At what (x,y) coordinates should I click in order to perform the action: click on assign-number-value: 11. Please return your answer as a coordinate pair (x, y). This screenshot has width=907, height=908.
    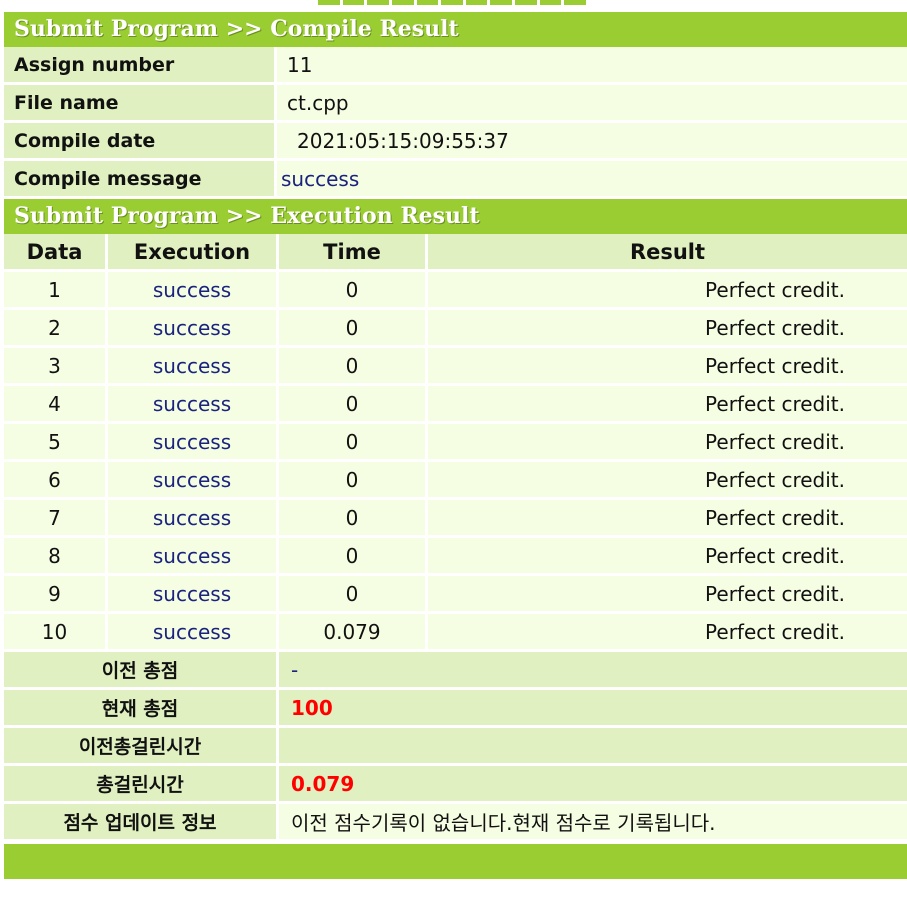
    Looking at the image, I should click on (592, 66).